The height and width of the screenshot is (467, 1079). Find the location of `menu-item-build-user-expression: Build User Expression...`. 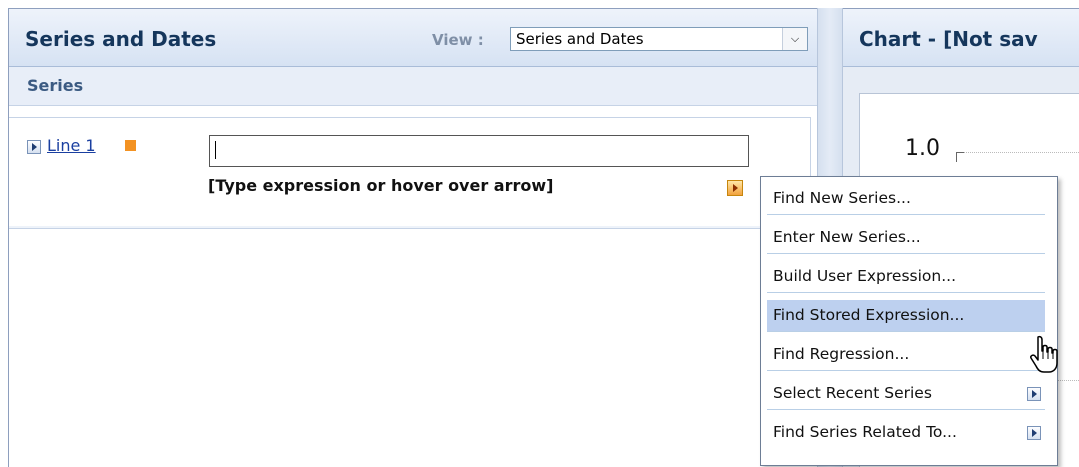

menu-item-build-user-expression: Build User Expression... is located at coordinates (906, 277).